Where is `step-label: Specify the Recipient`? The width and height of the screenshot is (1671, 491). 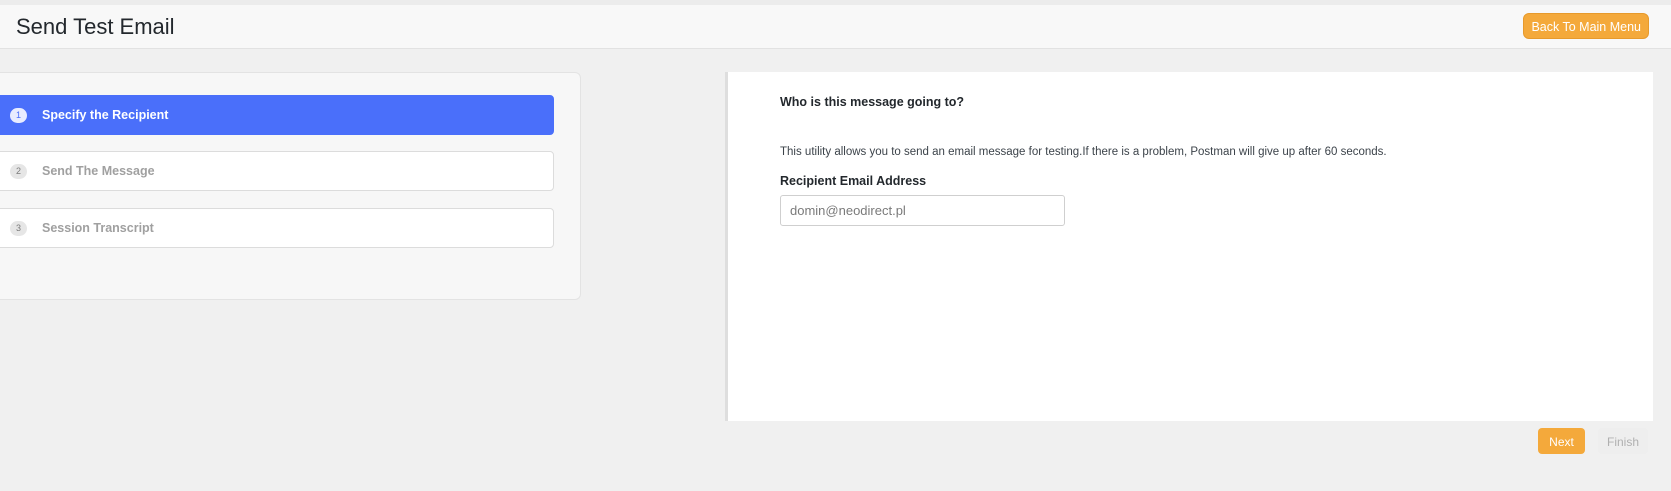
step-label: Specify the Recipient is located at coordinates (105, 115).